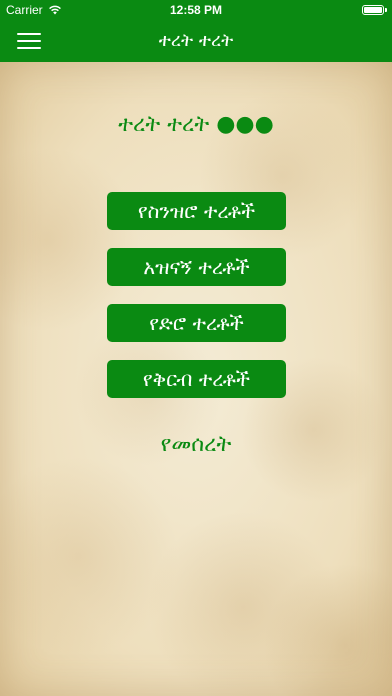 This screenshot has height=696, width=392. Describe the element at coordinates (196, 444) in the screenshot. I see `footer-link: የመሰረት` at that location.